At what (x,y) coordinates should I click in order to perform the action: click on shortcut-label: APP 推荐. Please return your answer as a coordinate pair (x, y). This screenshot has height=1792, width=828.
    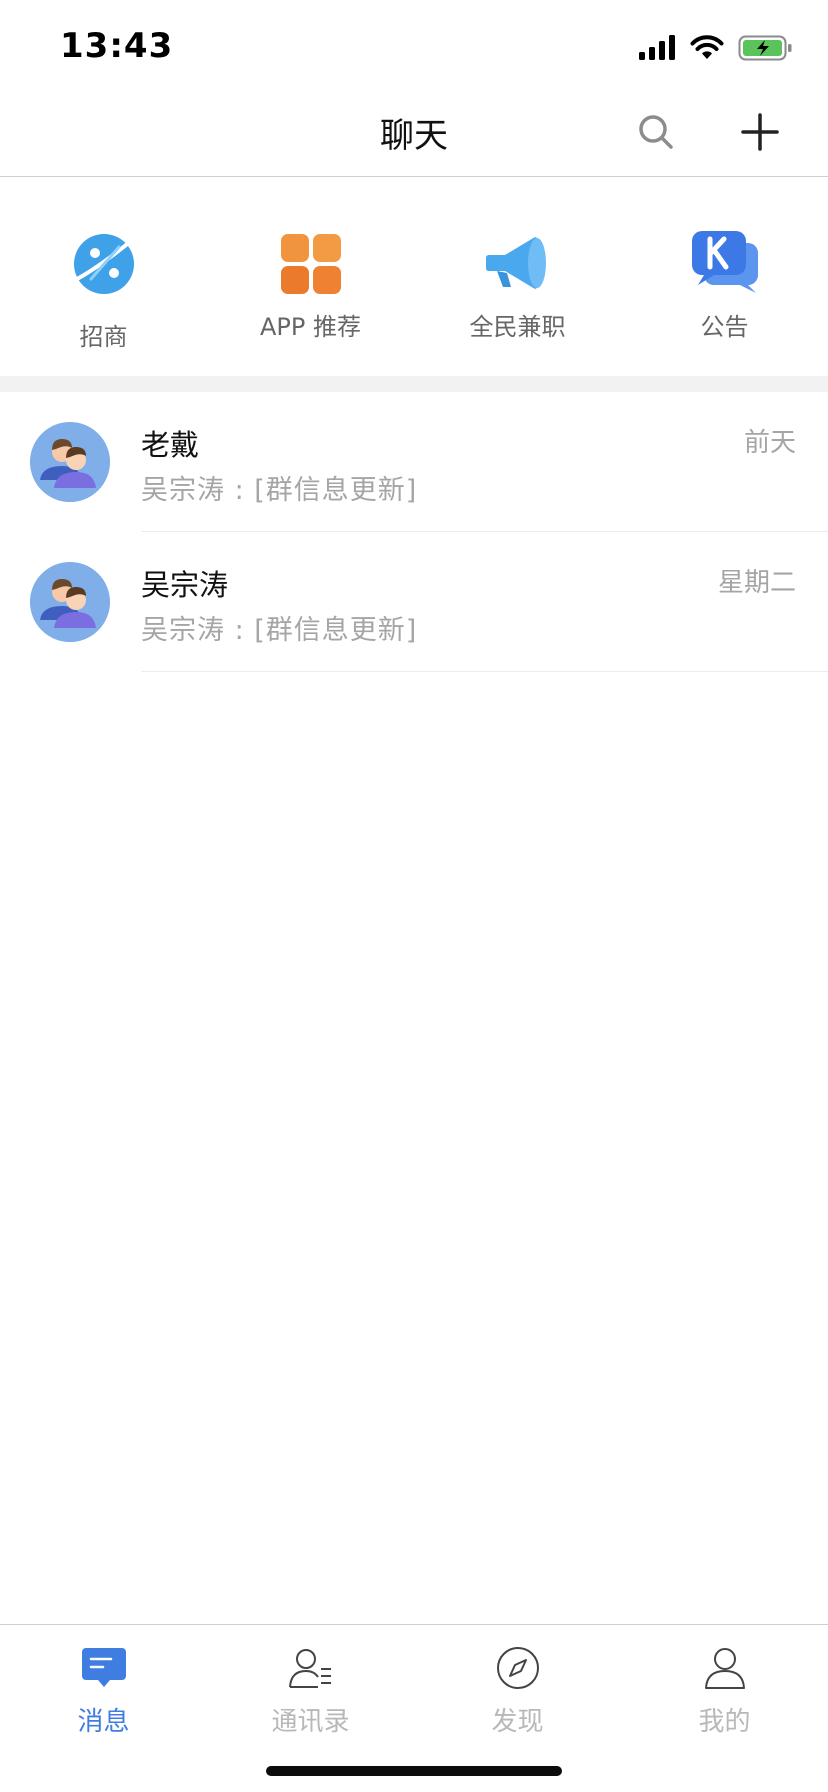
    Looking at the image, I should click on (310, 327).